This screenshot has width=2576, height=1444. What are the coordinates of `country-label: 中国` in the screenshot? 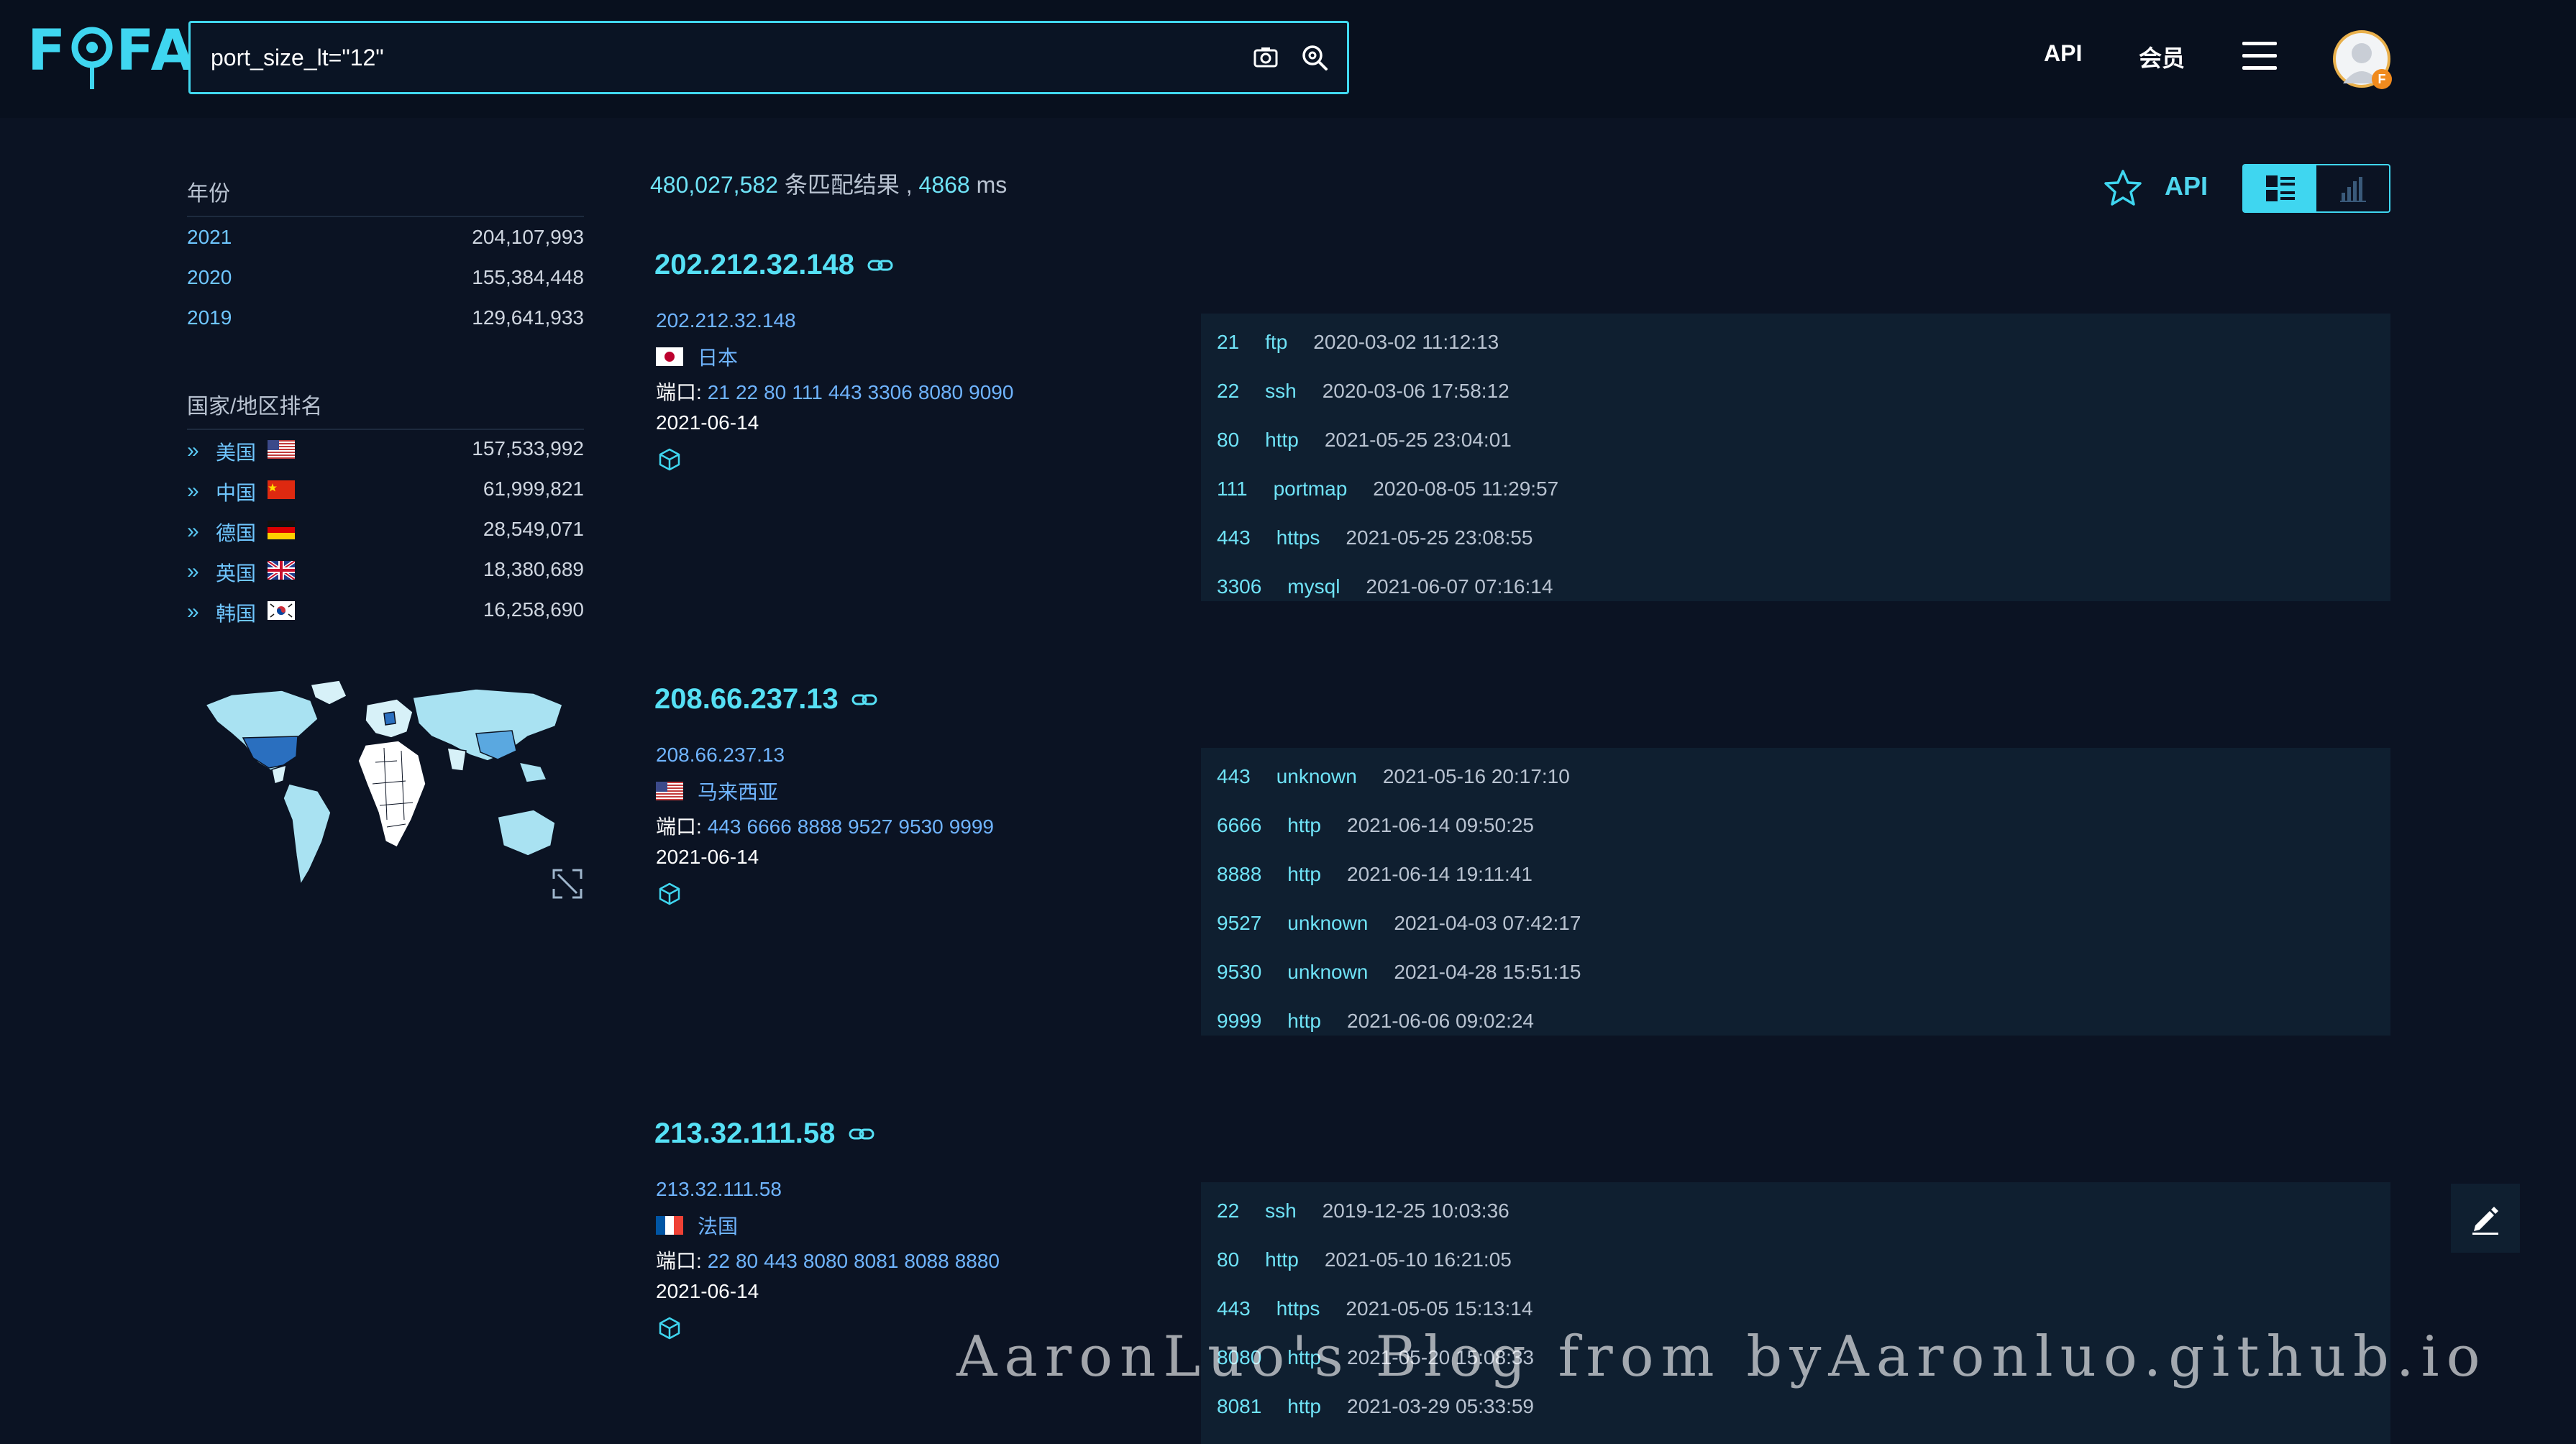 It's located at (236, 493).